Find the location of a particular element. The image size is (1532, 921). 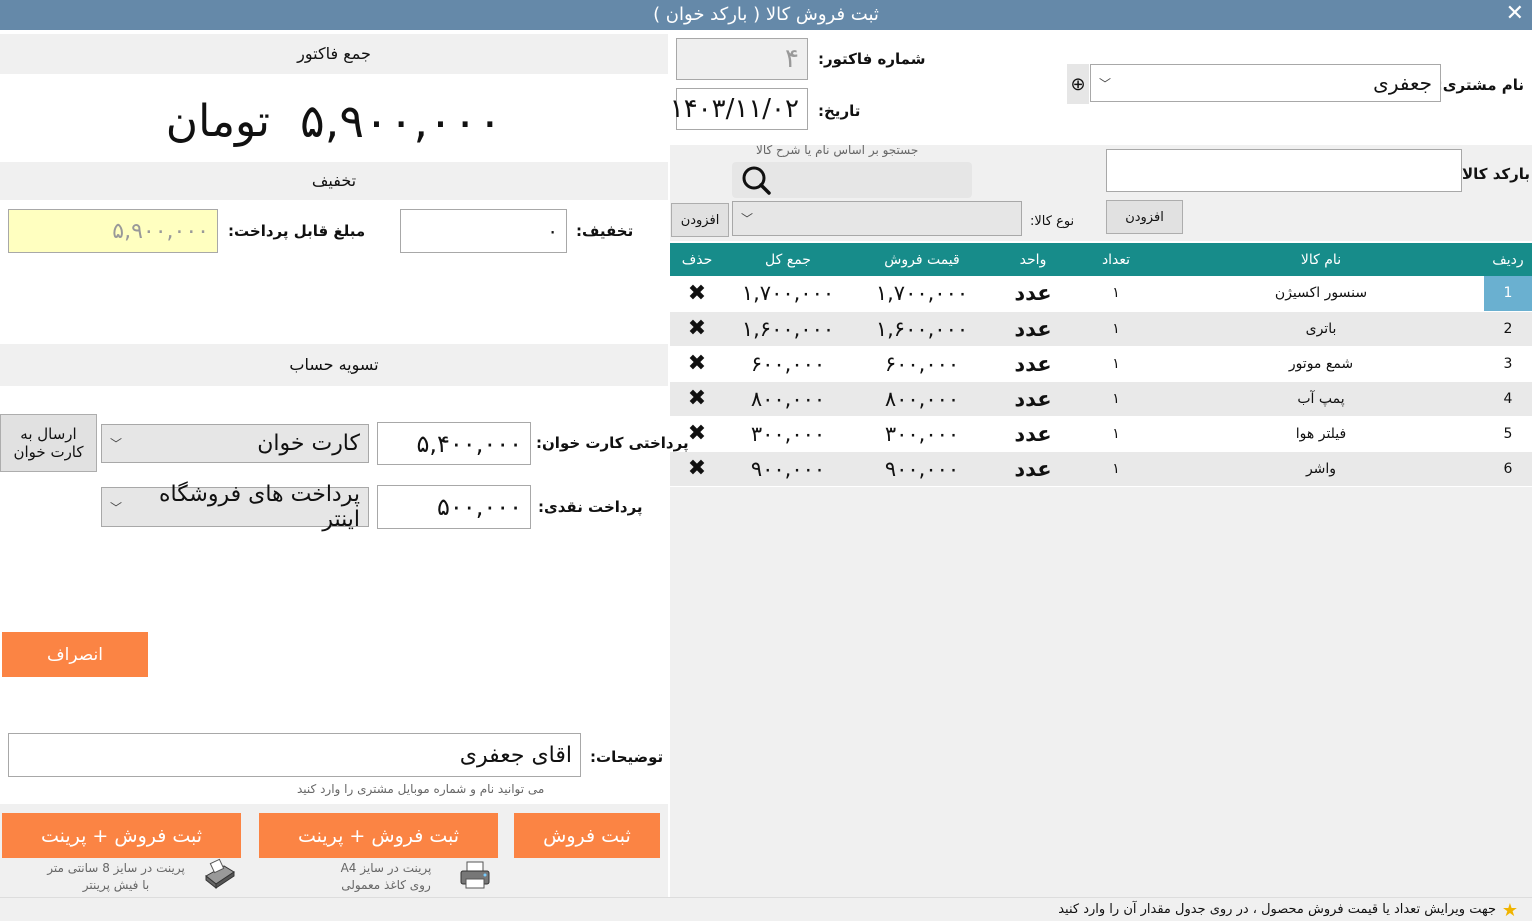

row-price: ۳۰۰,۰۰۰ is located at coordinates (922, 434).